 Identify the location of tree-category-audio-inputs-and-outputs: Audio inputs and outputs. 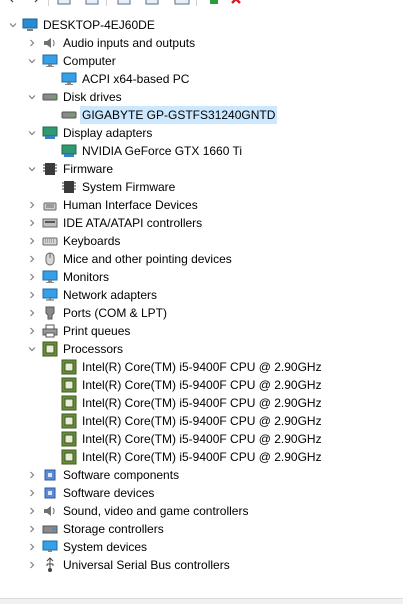
(201, 43).